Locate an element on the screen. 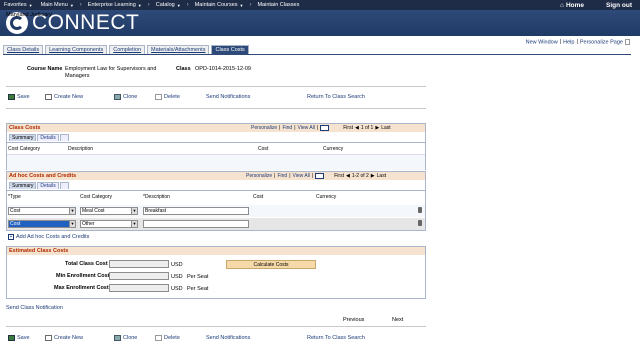 The height and width of the screenshot is (360, 640). page-links: New Window | Help | Personalize Page is located at coordinates (578, 42).